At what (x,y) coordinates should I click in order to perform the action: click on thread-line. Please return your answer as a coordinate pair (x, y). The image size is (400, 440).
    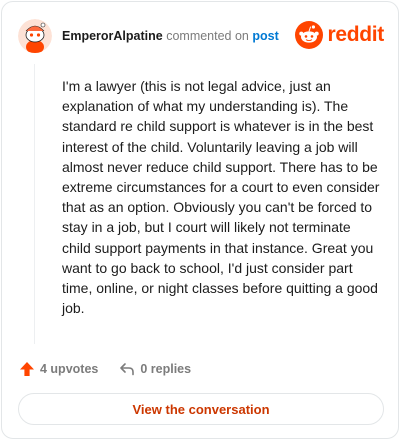
    Looking at the image, I should click on (34, 204).